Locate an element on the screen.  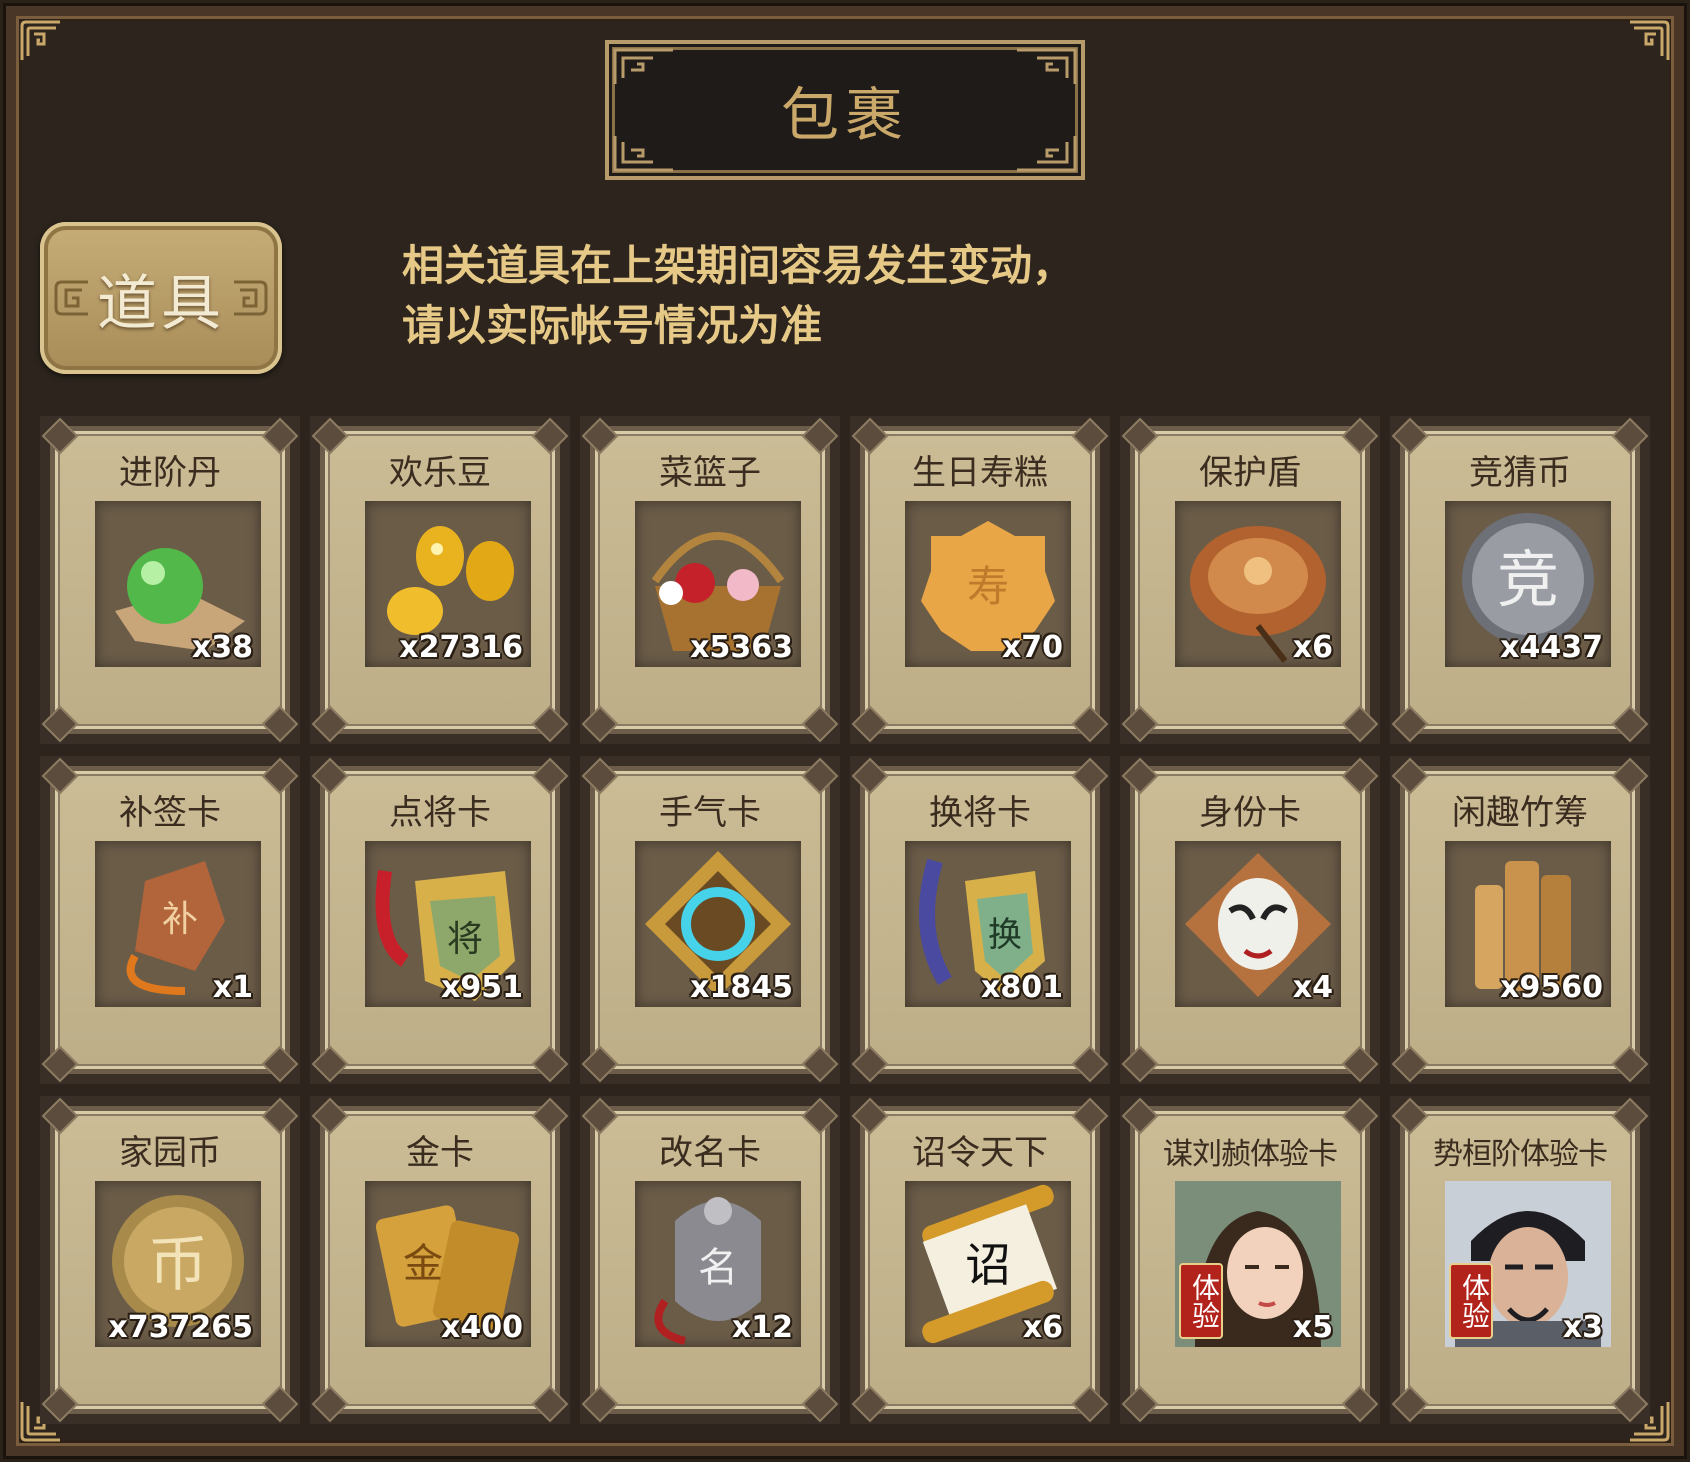
item-card: 欢乐豆 x27316 is located at coordinates (440, 580).